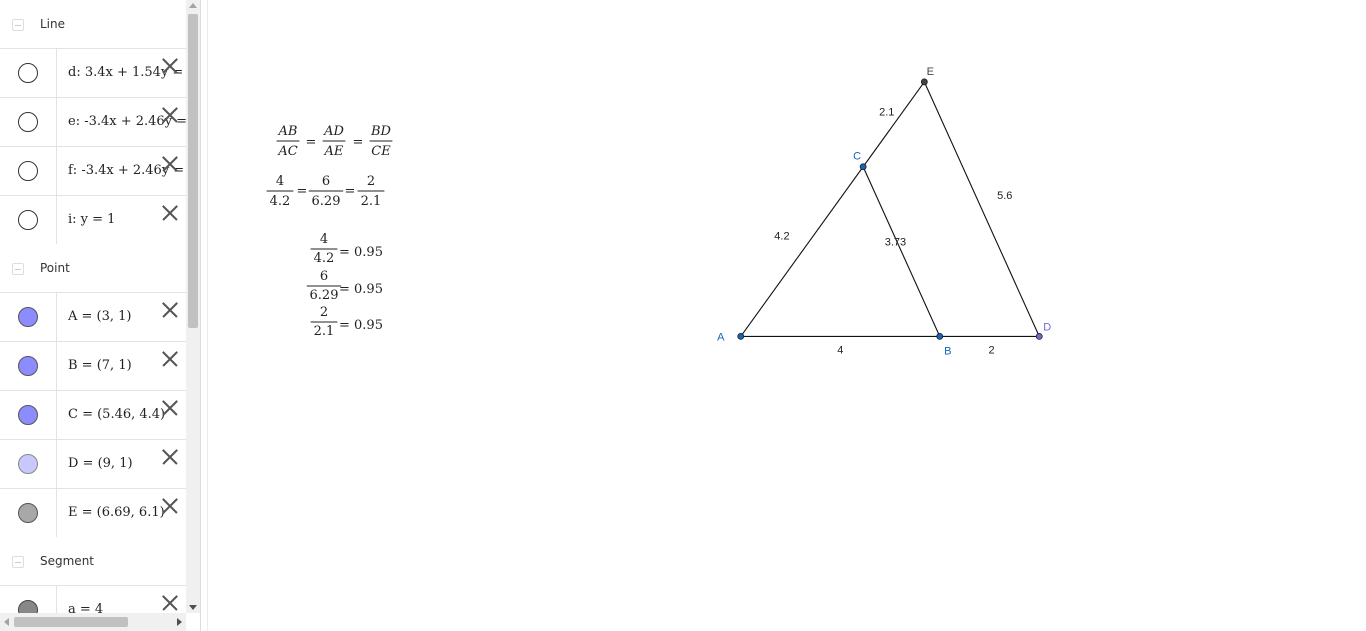  I want to click on value-fraction-denominator: 6.29, so click(326, 201).